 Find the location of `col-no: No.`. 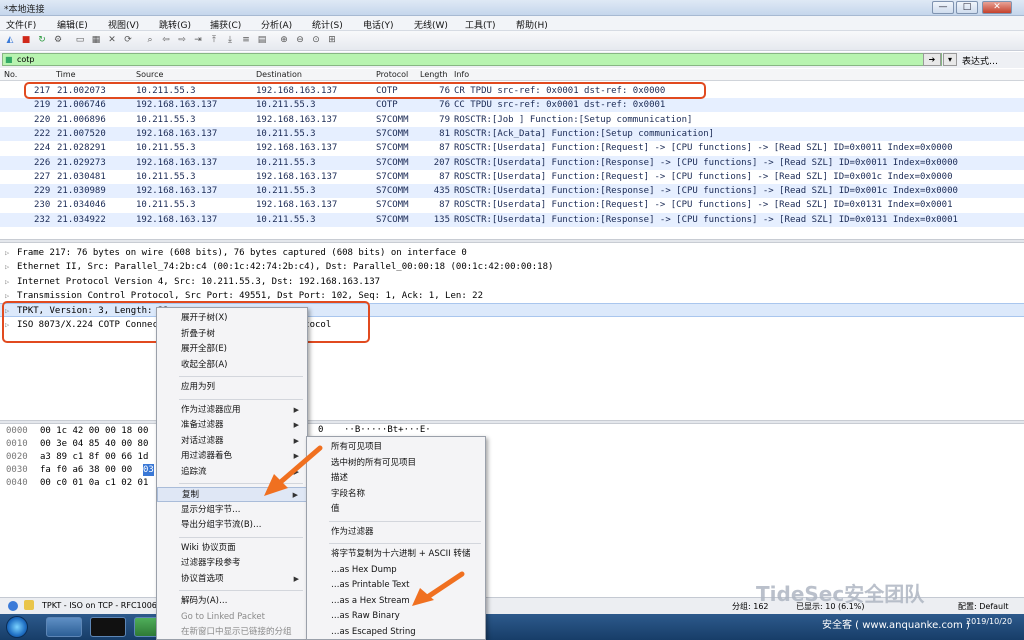

col-no: No. is located at coordinates (10, 74).